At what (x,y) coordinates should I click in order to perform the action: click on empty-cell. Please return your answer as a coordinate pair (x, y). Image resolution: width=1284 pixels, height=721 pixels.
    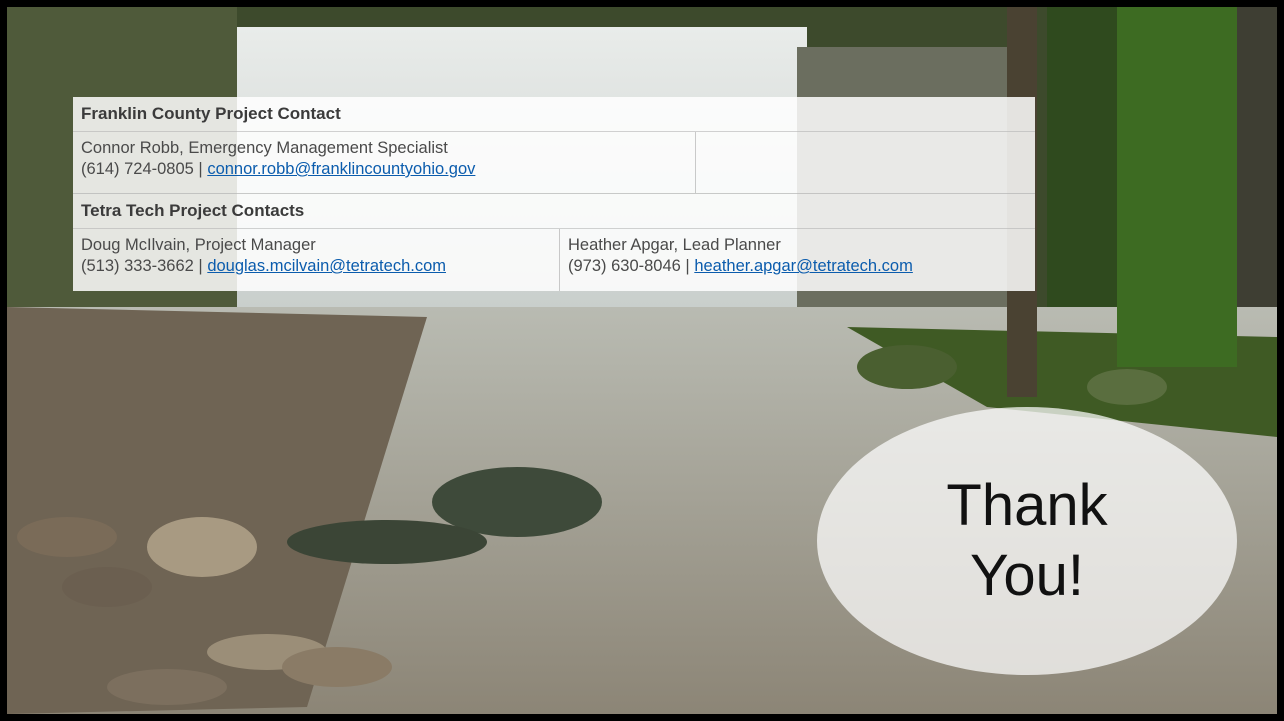
    Looking at the image, I should click on (865, 163).